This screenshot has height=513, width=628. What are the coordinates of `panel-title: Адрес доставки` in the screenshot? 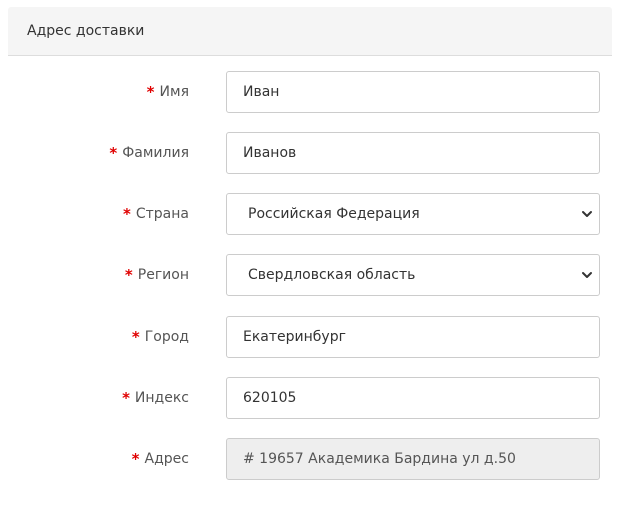 It's located at (310, 31).